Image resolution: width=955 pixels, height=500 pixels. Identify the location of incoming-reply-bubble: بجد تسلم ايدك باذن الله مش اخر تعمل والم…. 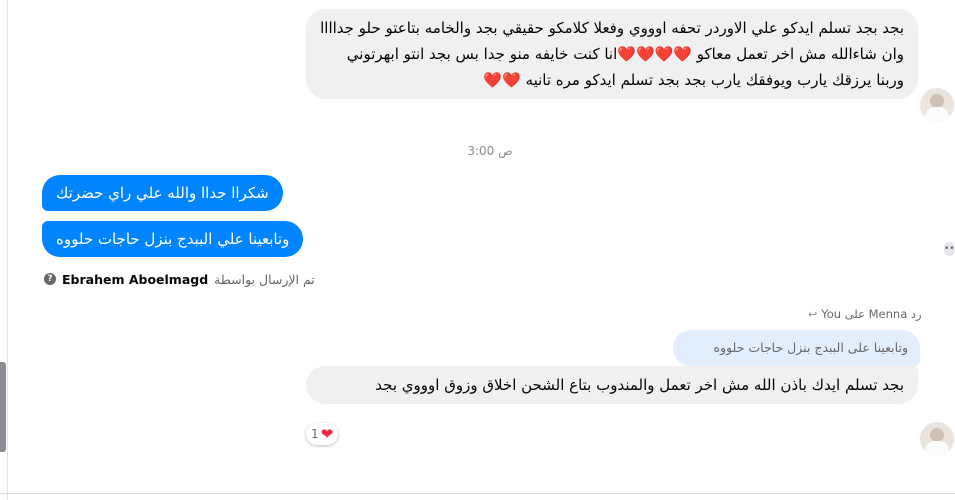
(612, 385).